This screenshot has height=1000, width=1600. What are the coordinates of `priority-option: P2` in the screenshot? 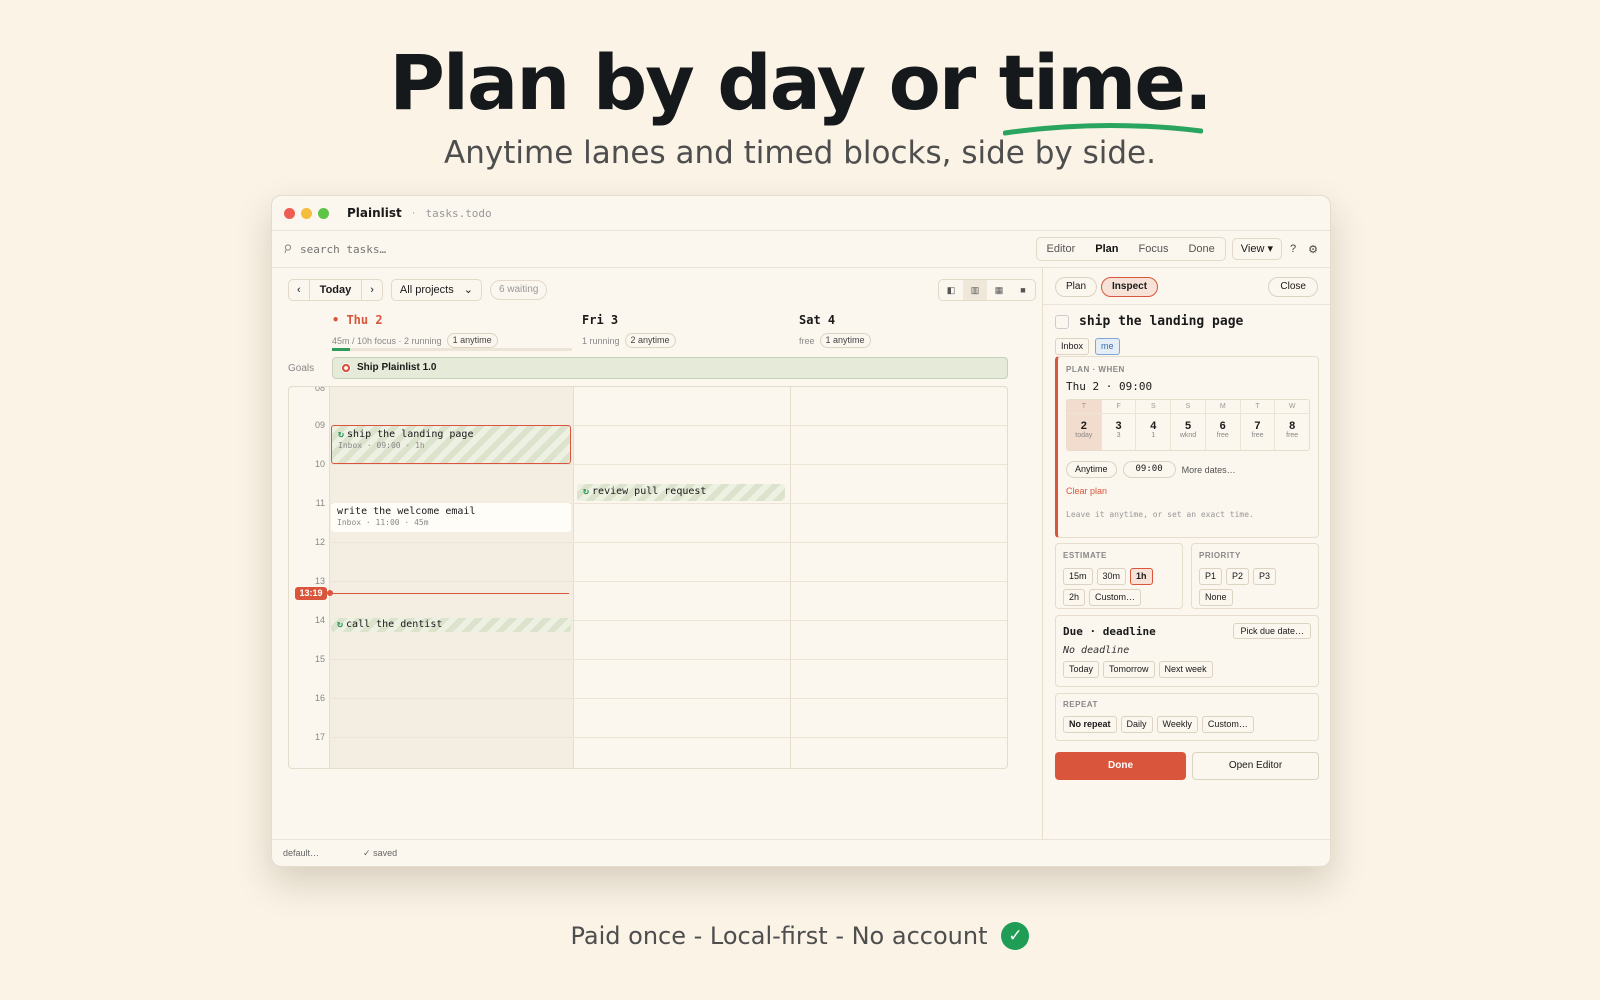 It's located at (1238, 576).